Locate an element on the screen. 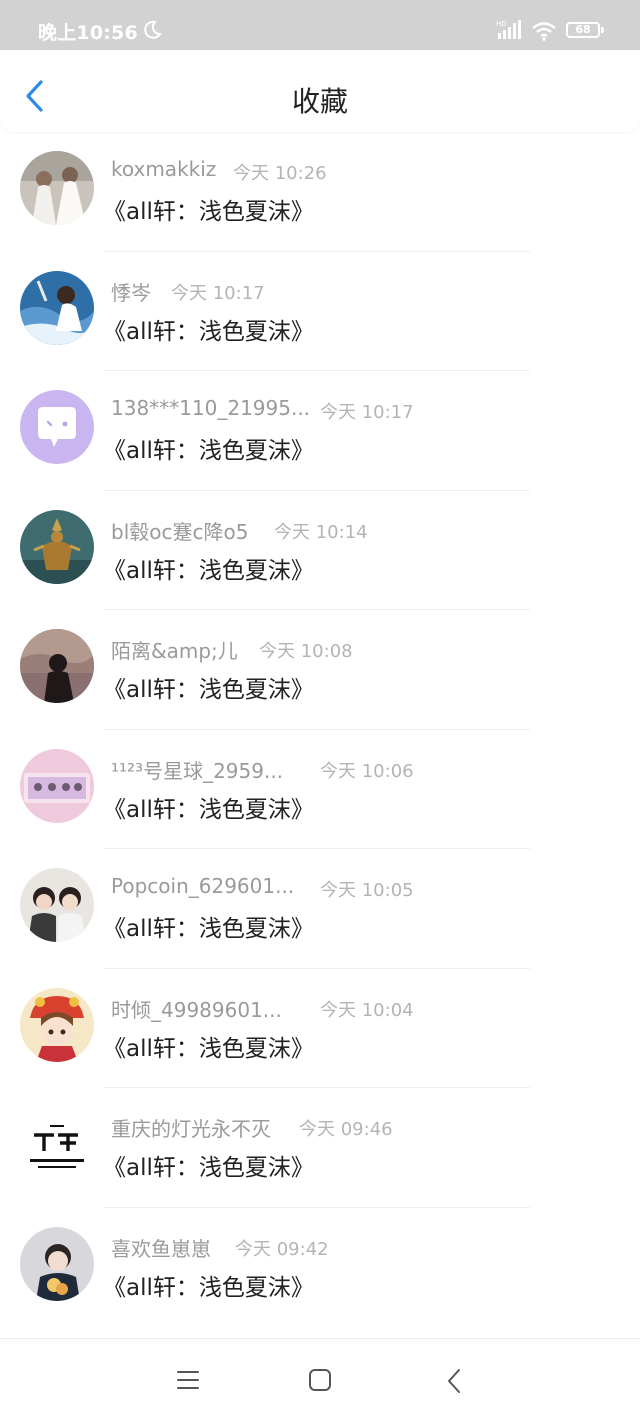 This screenshot has width=640, height=1423. list-item: 悸岑 今天 10:17 《all轩：浅色夏沫》 is located at coordinates (320, 311).